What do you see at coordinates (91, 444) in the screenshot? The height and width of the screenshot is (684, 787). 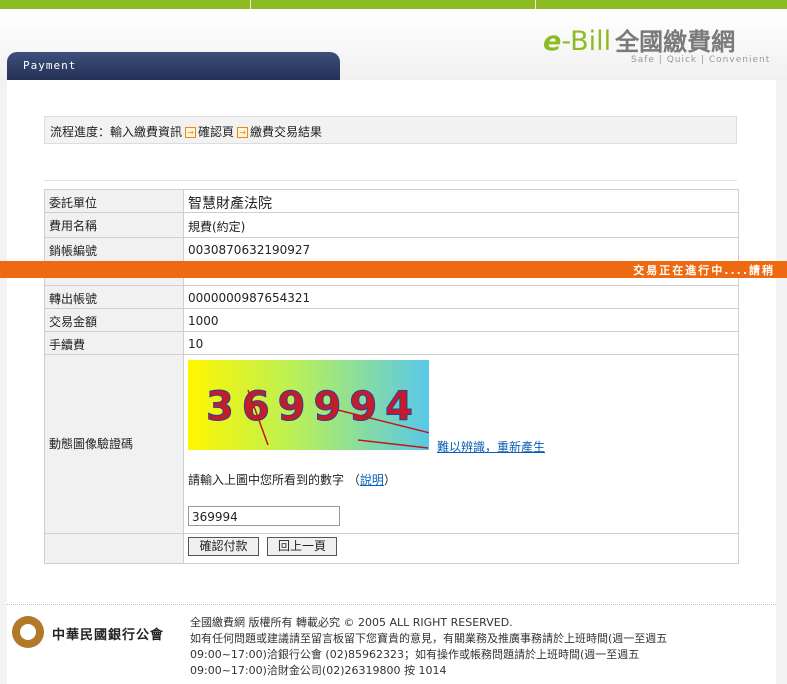 I see `captcha-label: 動態圖像驗證碼` at bounding box center [91, 444].